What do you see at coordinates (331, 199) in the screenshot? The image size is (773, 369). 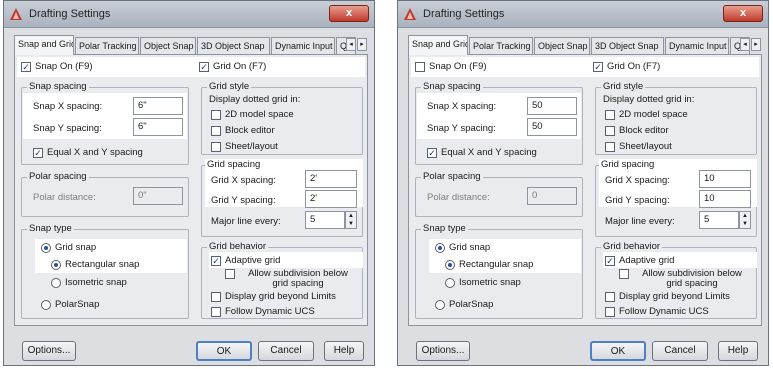 I see `grid-y-input: 2'` at bounding box center [331, 199].